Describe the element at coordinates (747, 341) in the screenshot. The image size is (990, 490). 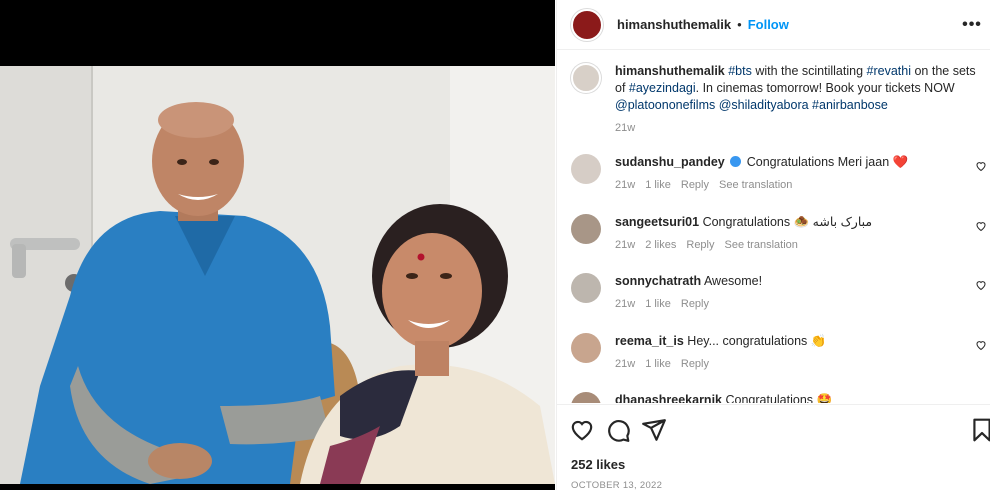
I see `comment-text: Hey... congratulations` at that location.